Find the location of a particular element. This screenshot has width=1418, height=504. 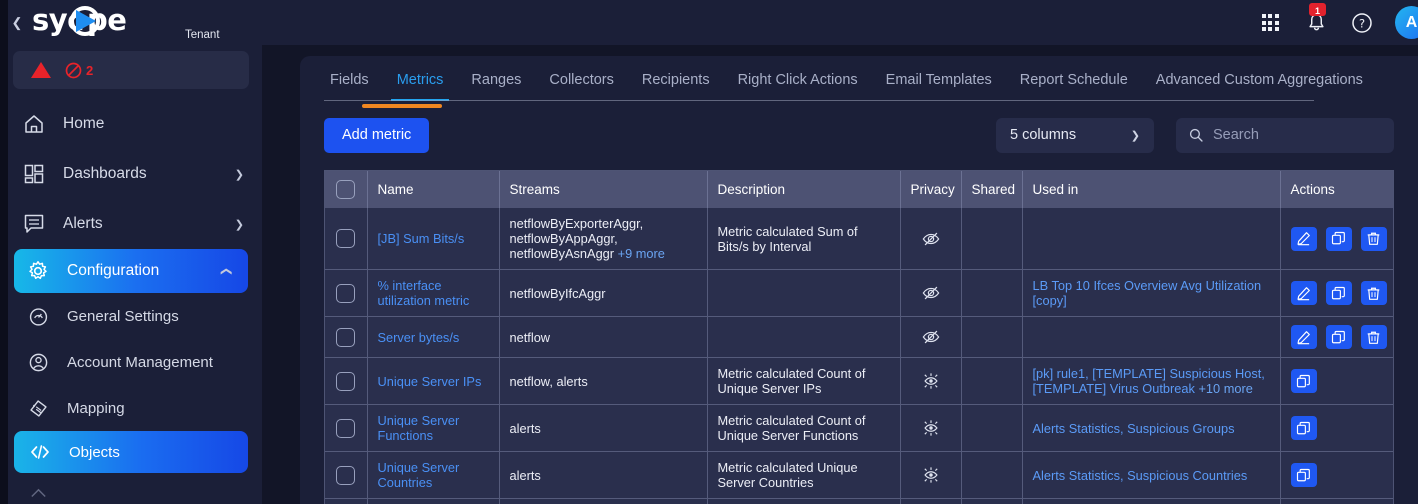

header-used-in: Used in is located at coordinates (1151, 189).